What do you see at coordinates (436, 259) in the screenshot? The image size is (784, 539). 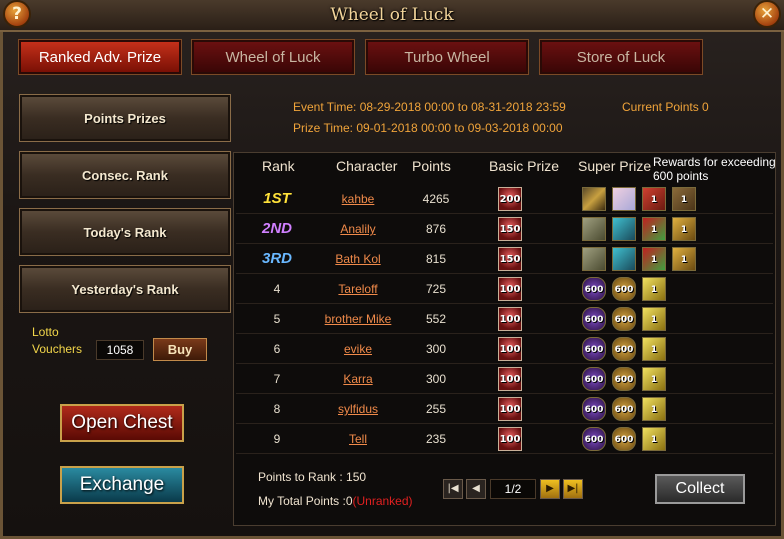 I see `points-cell: 815` at bounding box center [436, 259].